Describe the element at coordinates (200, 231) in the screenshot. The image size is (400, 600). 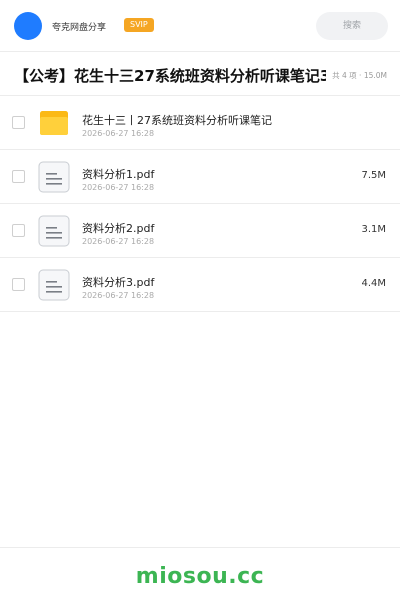
I see `list-item: 资料分析2.pdf 2026-06-27 16:28 3.1M` at that location.